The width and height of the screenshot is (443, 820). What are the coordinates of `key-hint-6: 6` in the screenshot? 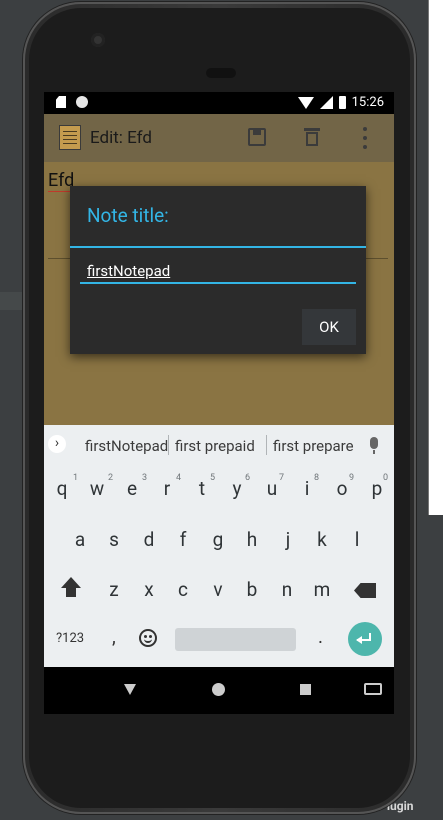 It's located at (248, 478).